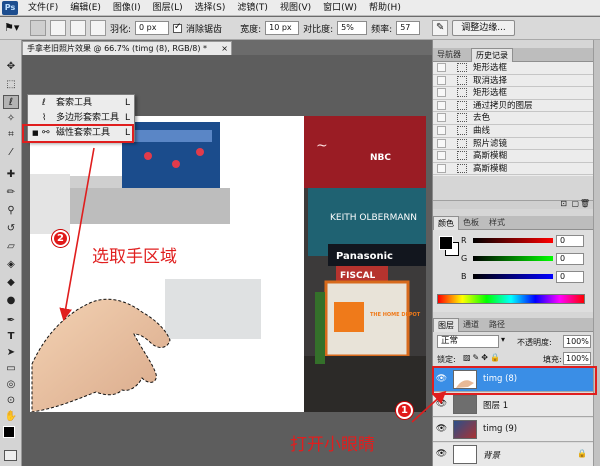 The width and height of the screenshot is (600, 466). What do you see at coordinates (134, 257) in the screenshot?
I see `step2-text: 选取手区域` at bounding box center [134, 257].